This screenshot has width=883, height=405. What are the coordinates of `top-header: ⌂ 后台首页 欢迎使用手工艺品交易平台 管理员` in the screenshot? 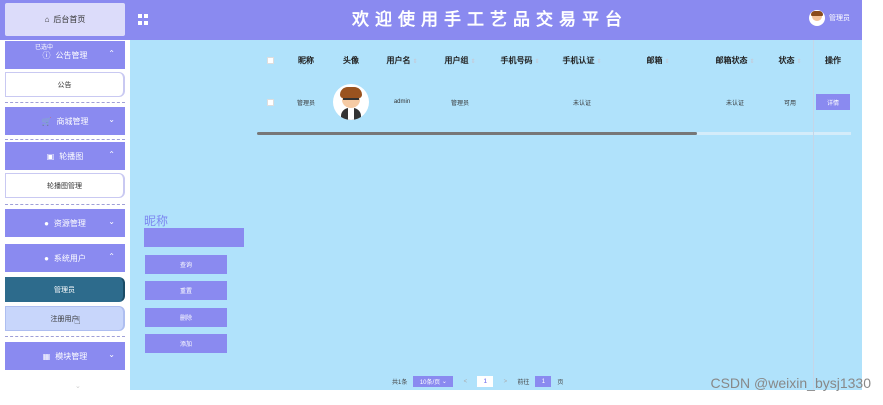 It's located at (431, 20).